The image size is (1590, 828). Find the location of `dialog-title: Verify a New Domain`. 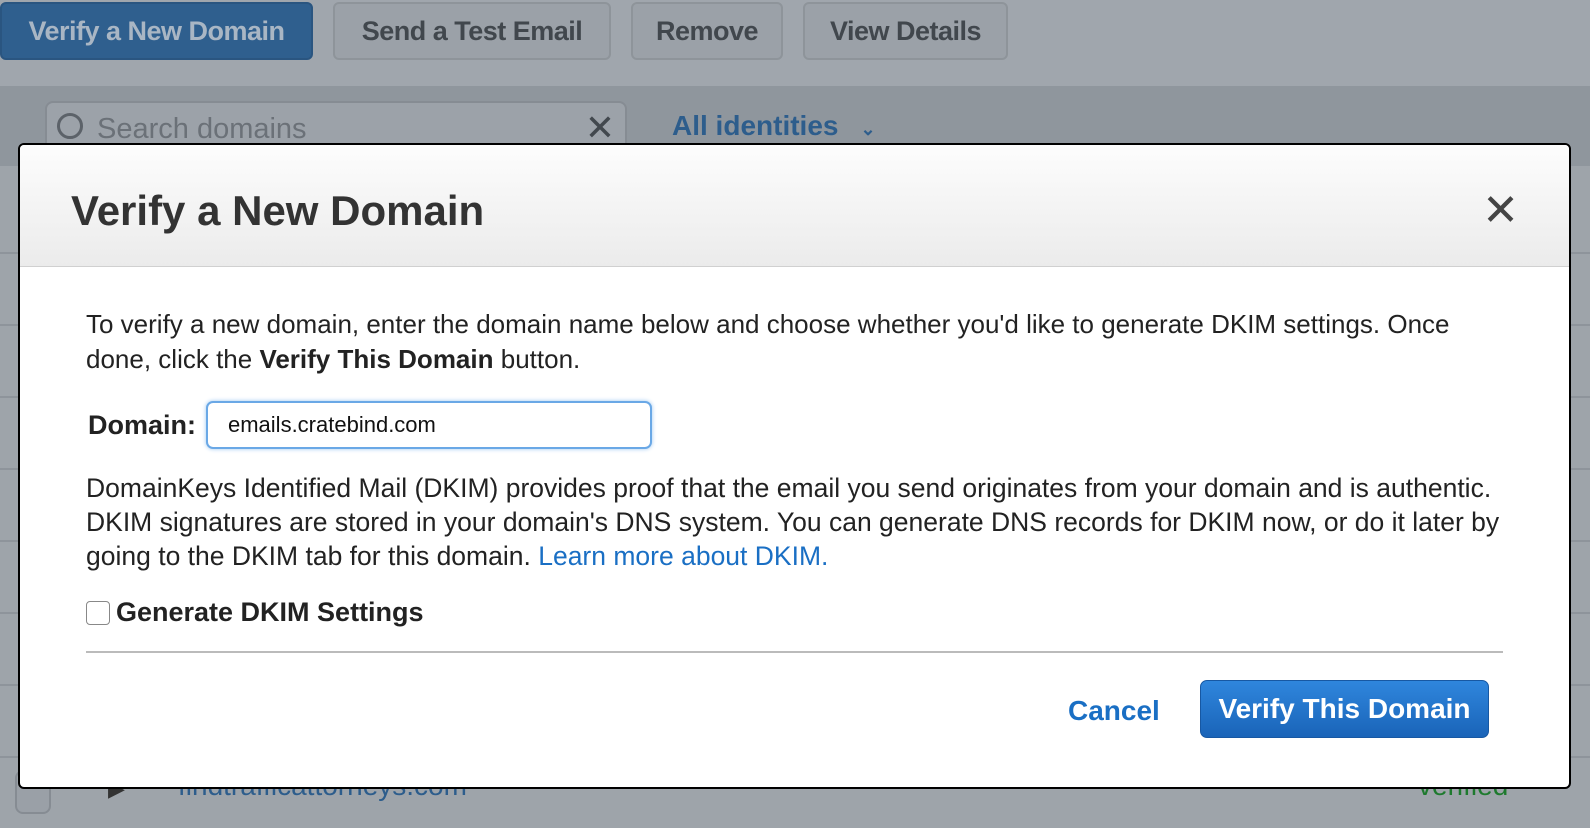

dialog-title: Verify a New Domain is located at coordinates (278, 210).